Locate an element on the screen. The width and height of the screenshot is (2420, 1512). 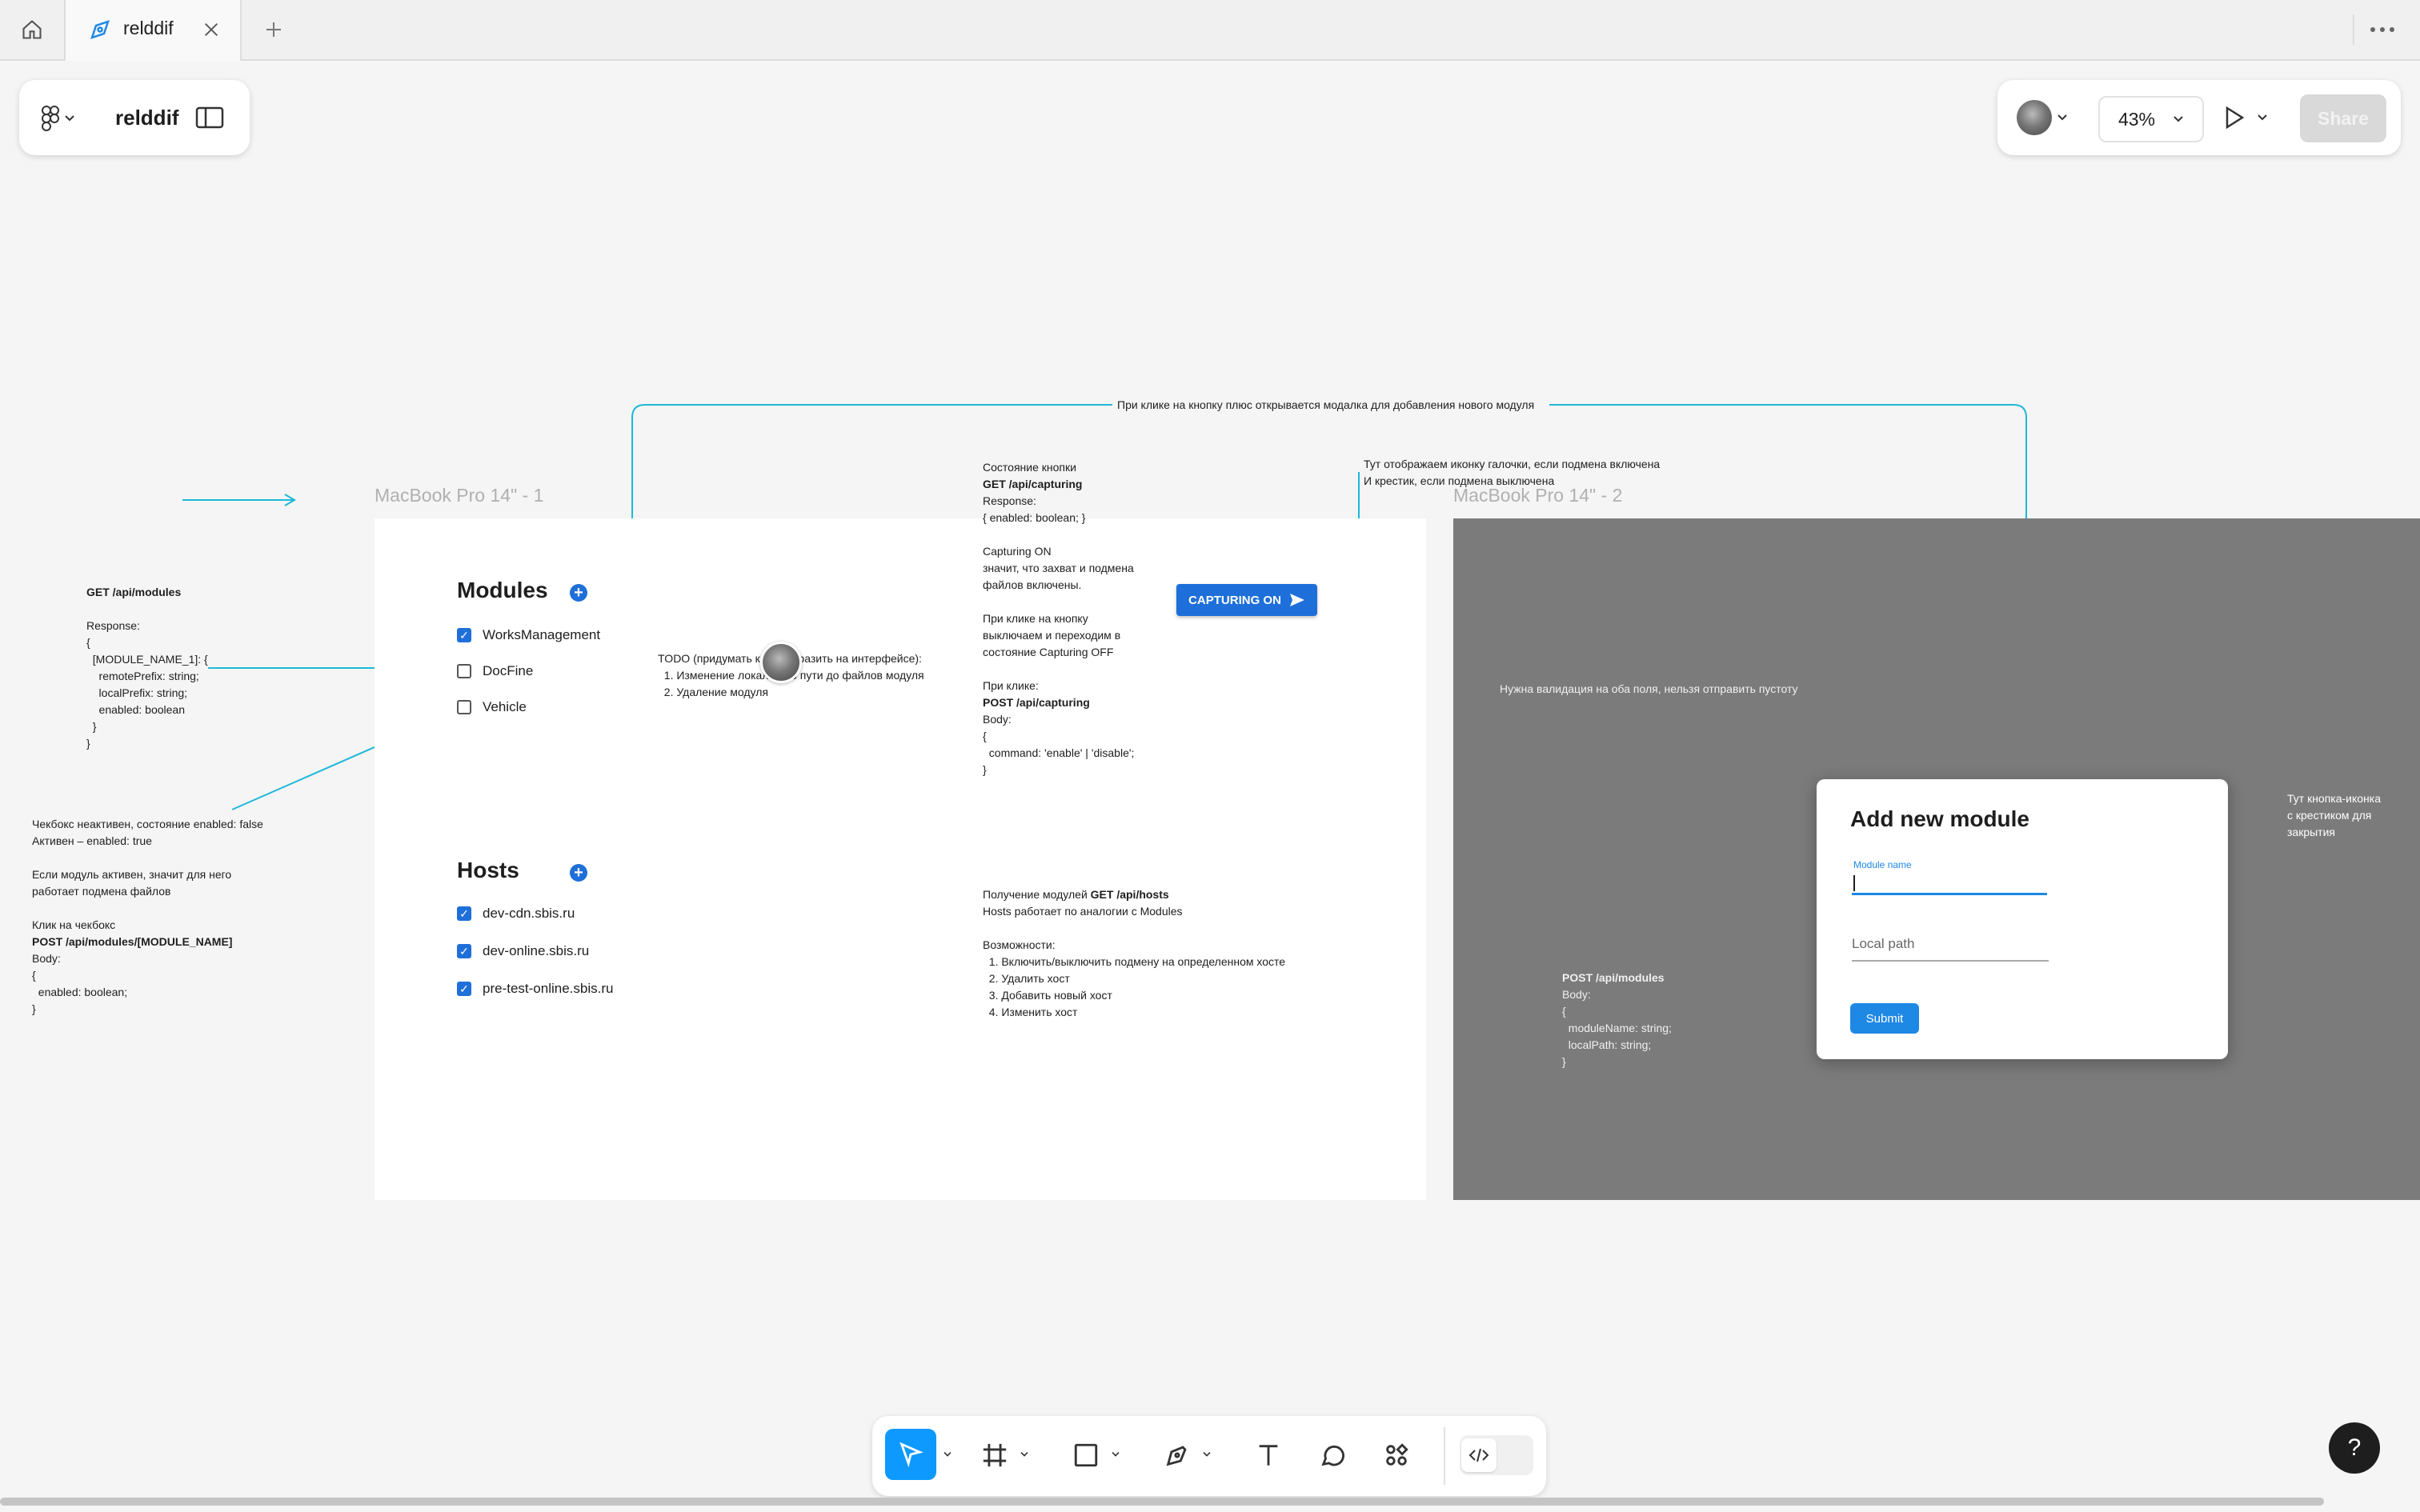
host-item: ✓ dev-online.sbis.ru is located at coordinates (535, 951).